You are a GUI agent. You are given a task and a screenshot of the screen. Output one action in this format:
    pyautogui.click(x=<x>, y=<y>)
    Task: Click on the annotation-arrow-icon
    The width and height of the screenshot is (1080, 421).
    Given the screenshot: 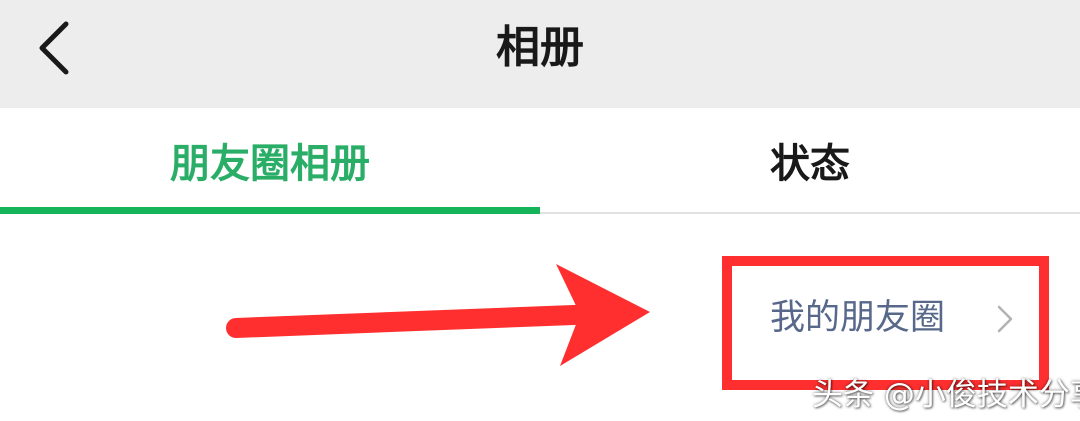 What is the action you would take?
    pyautogui.click(x=438, y=315)
    